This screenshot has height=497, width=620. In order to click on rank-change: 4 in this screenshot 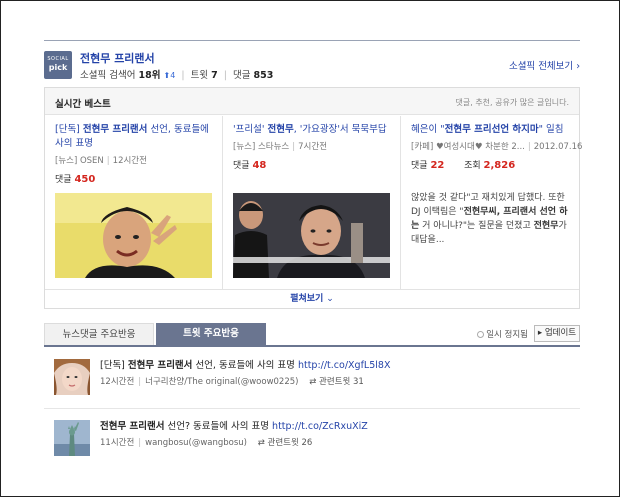, I will do `click(173, 75)`.